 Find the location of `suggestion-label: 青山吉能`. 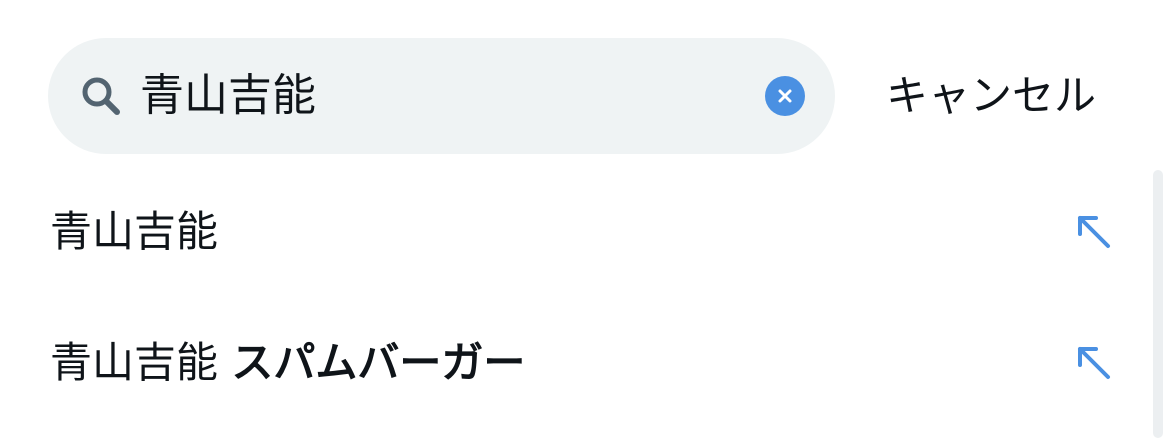

suggestion-label: 青山吉能 is located at coordinates (134, 232).